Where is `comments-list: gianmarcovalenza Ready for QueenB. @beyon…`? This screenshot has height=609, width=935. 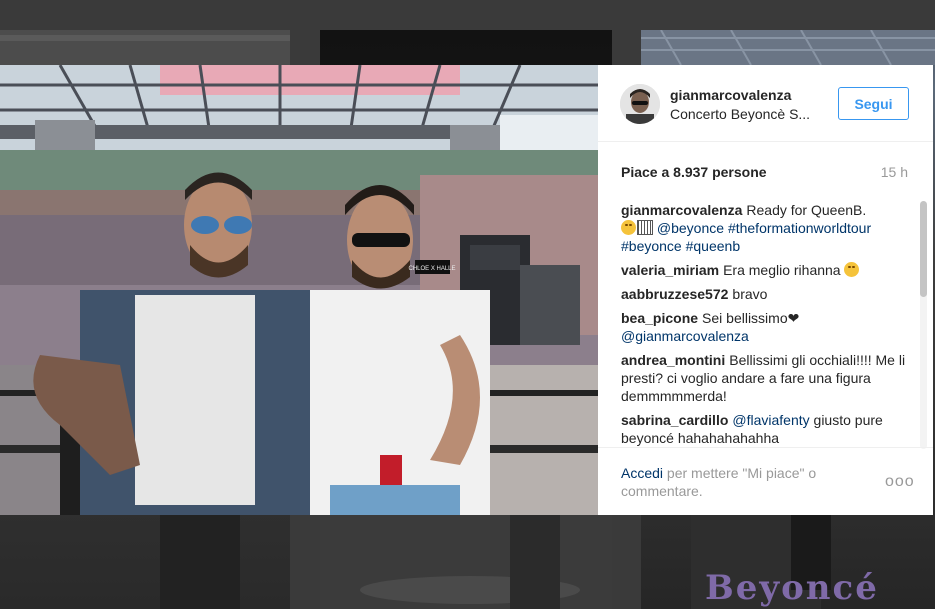
comments-list: gianmarcovalenza Ready for QueenB. @beyon… is located at coordinates (764, 325).